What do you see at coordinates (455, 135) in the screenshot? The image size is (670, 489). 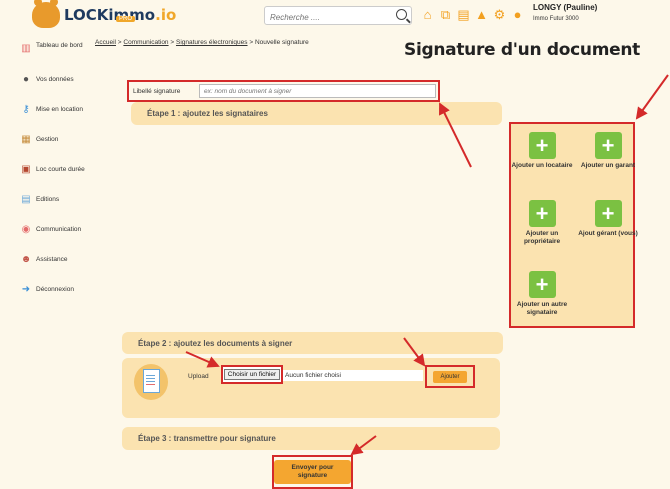 I see `arrow-to-libelle` at bounding box center [455, 135].